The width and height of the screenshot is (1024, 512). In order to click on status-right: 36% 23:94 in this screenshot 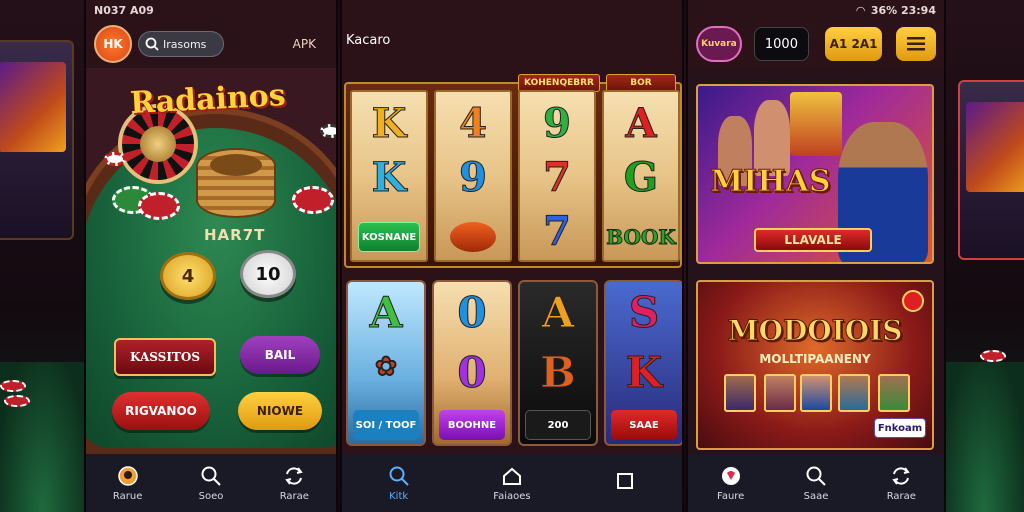, I will do `click(903, 10)`.